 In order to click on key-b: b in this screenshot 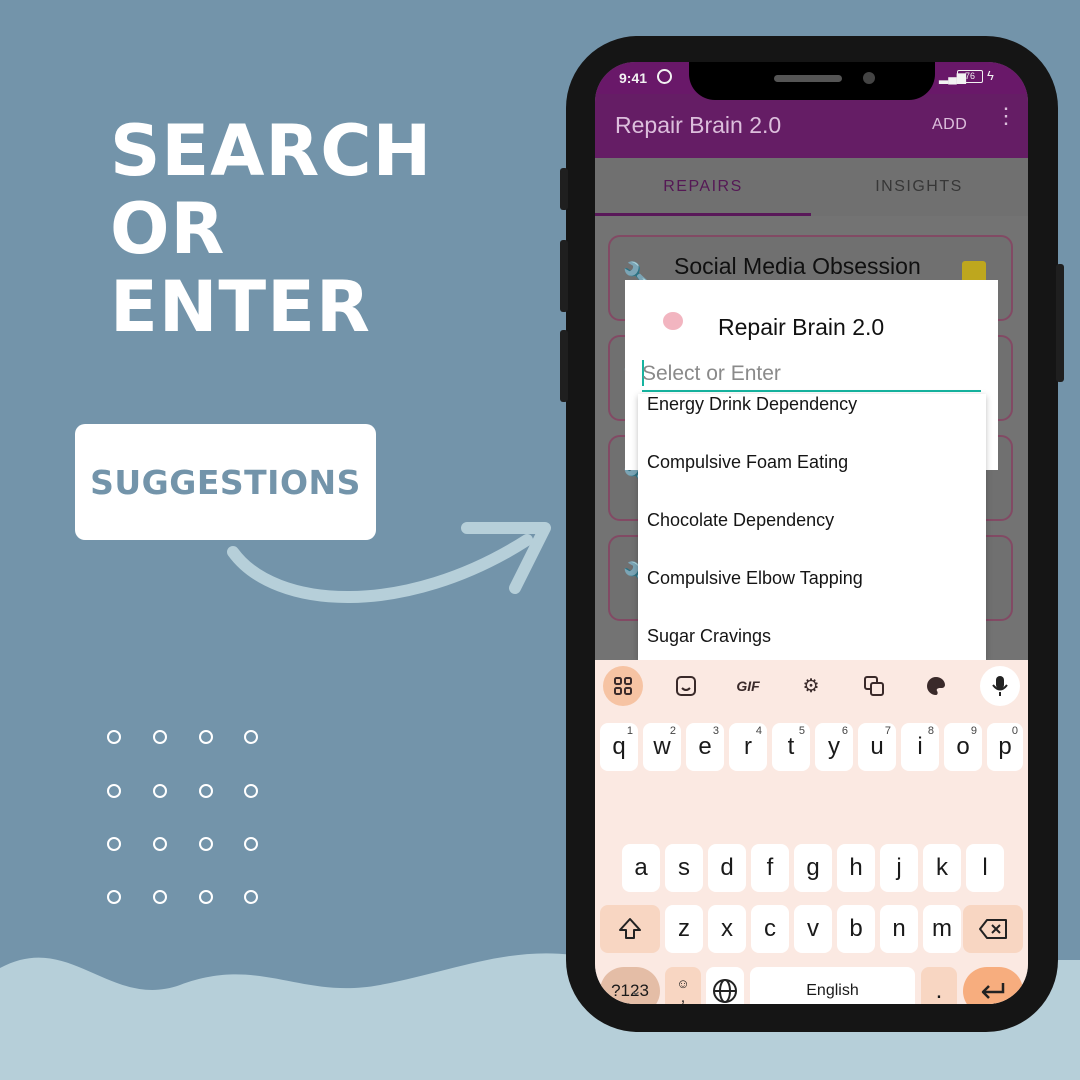, I will do `click(856, 929)`.